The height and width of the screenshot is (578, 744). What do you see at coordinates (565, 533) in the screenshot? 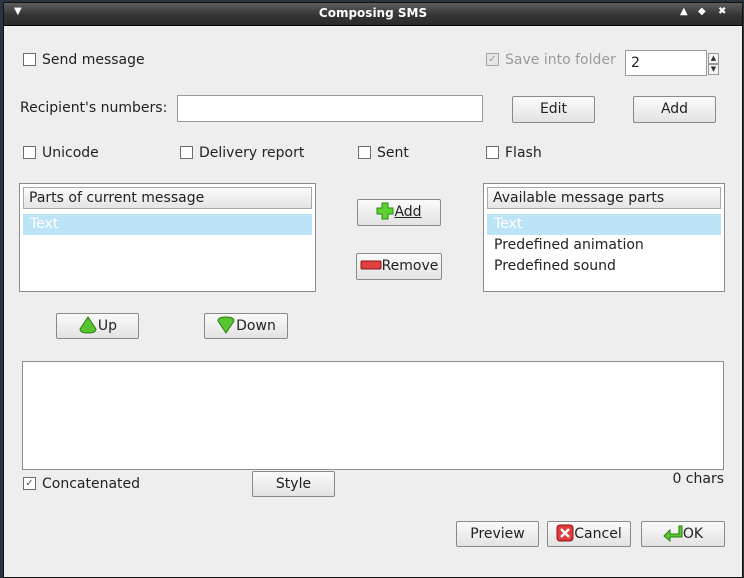
I see `cancel-x-icon` at bounding box center [565, 533].